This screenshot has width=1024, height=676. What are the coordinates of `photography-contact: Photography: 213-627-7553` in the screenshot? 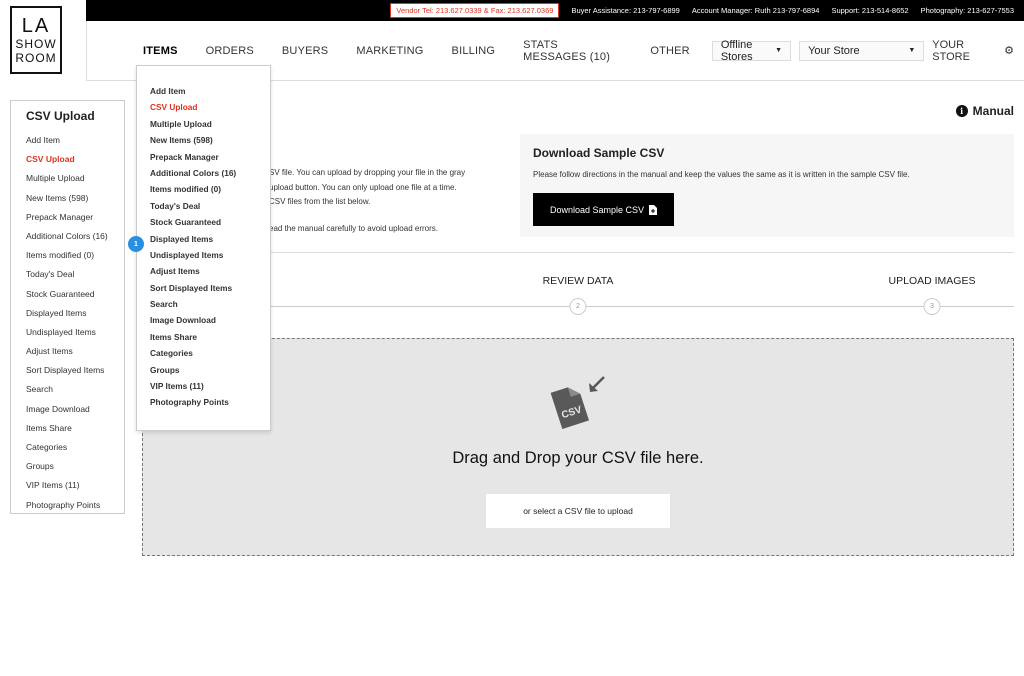 It's located at (967, 10).